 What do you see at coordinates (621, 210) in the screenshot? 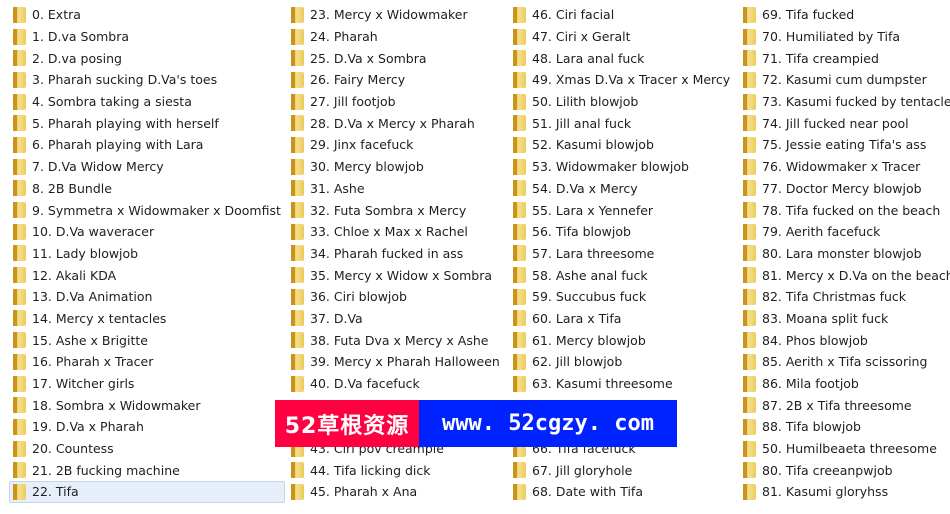
I see `folder-item: 55. Lara x Yennefer` at bounding box center [621, 210].